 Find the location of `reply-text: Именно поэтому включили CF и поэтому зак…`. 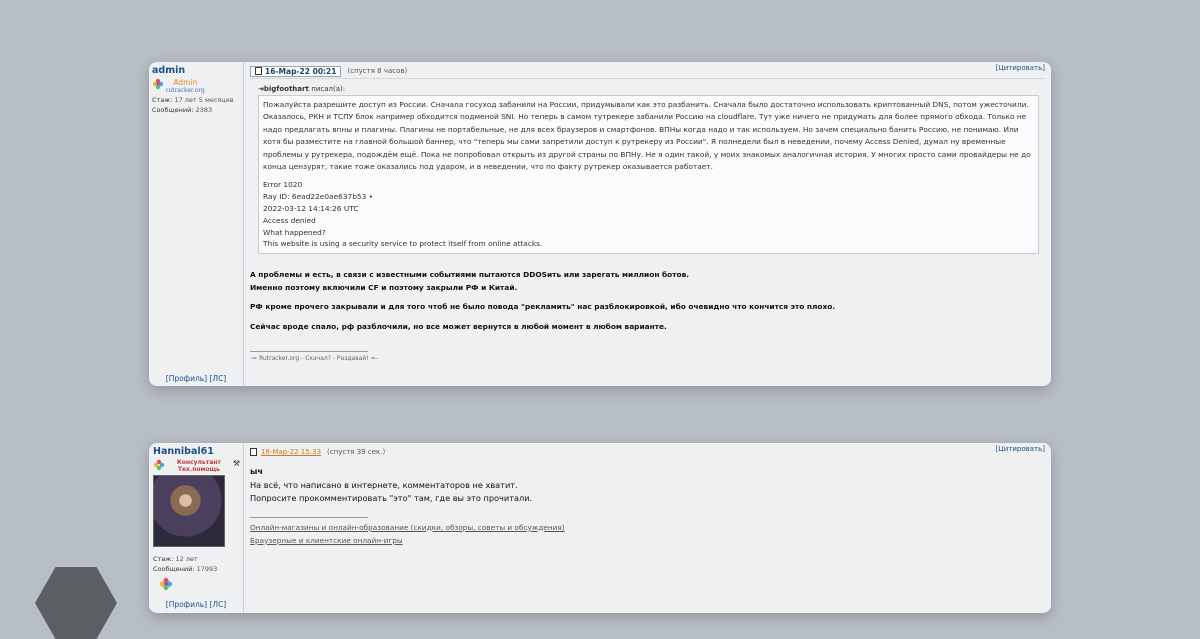

reply-text: Именно поэтому включили CF и поэтому зак… is located at coordinates (384, 287).